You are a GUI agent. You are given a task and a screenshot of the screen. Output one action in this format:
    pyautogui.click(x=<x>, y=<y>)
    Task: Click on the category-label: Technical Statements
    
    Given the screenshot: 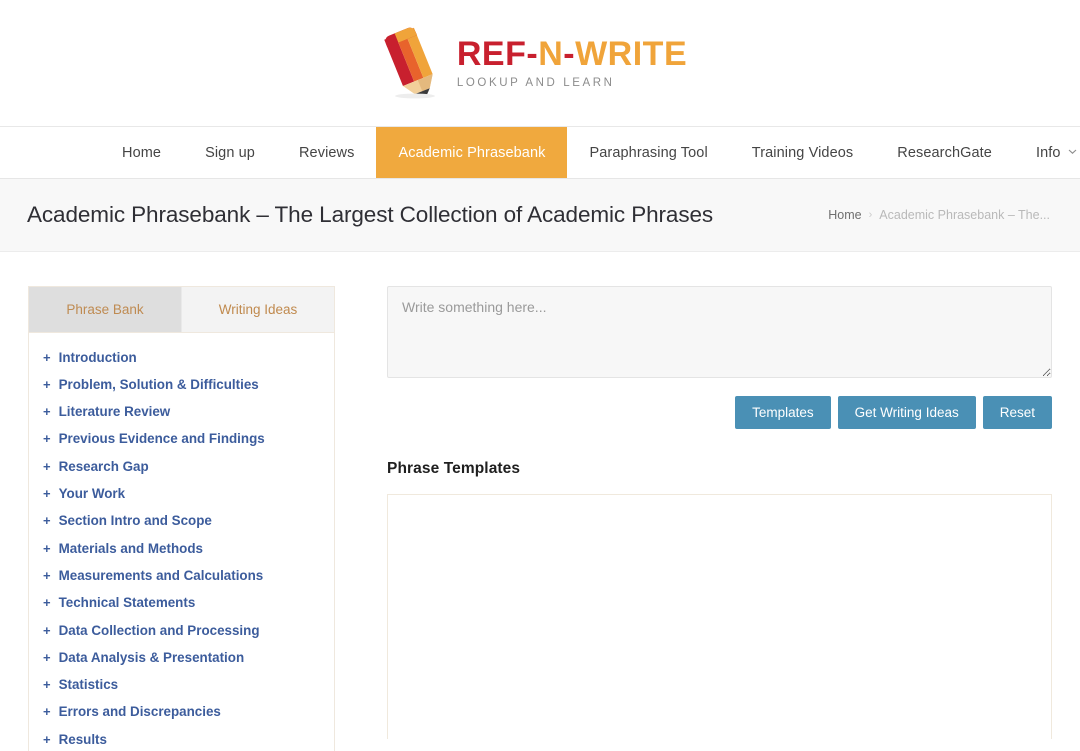 What is the action you would take?
    pyautogui.click(x=127, y=603)
    